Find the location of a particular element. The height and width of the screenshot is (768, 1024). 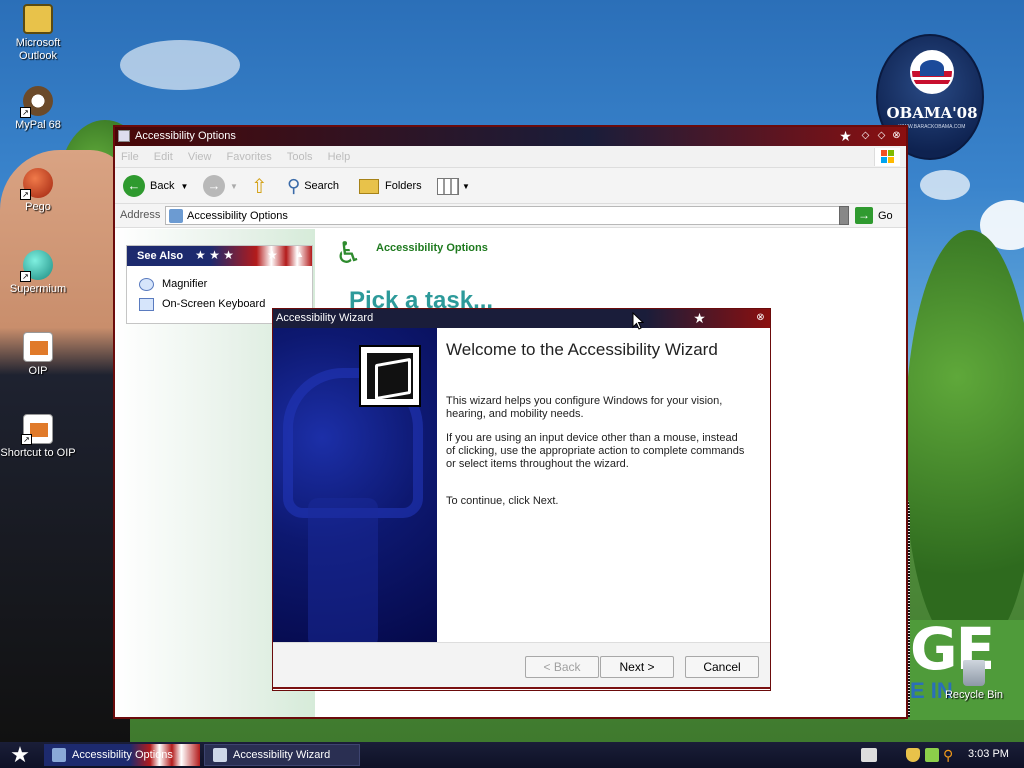

see-also-header: See Also ★ ★ ★ ★ ▲ is located at coordinates (219, 256).